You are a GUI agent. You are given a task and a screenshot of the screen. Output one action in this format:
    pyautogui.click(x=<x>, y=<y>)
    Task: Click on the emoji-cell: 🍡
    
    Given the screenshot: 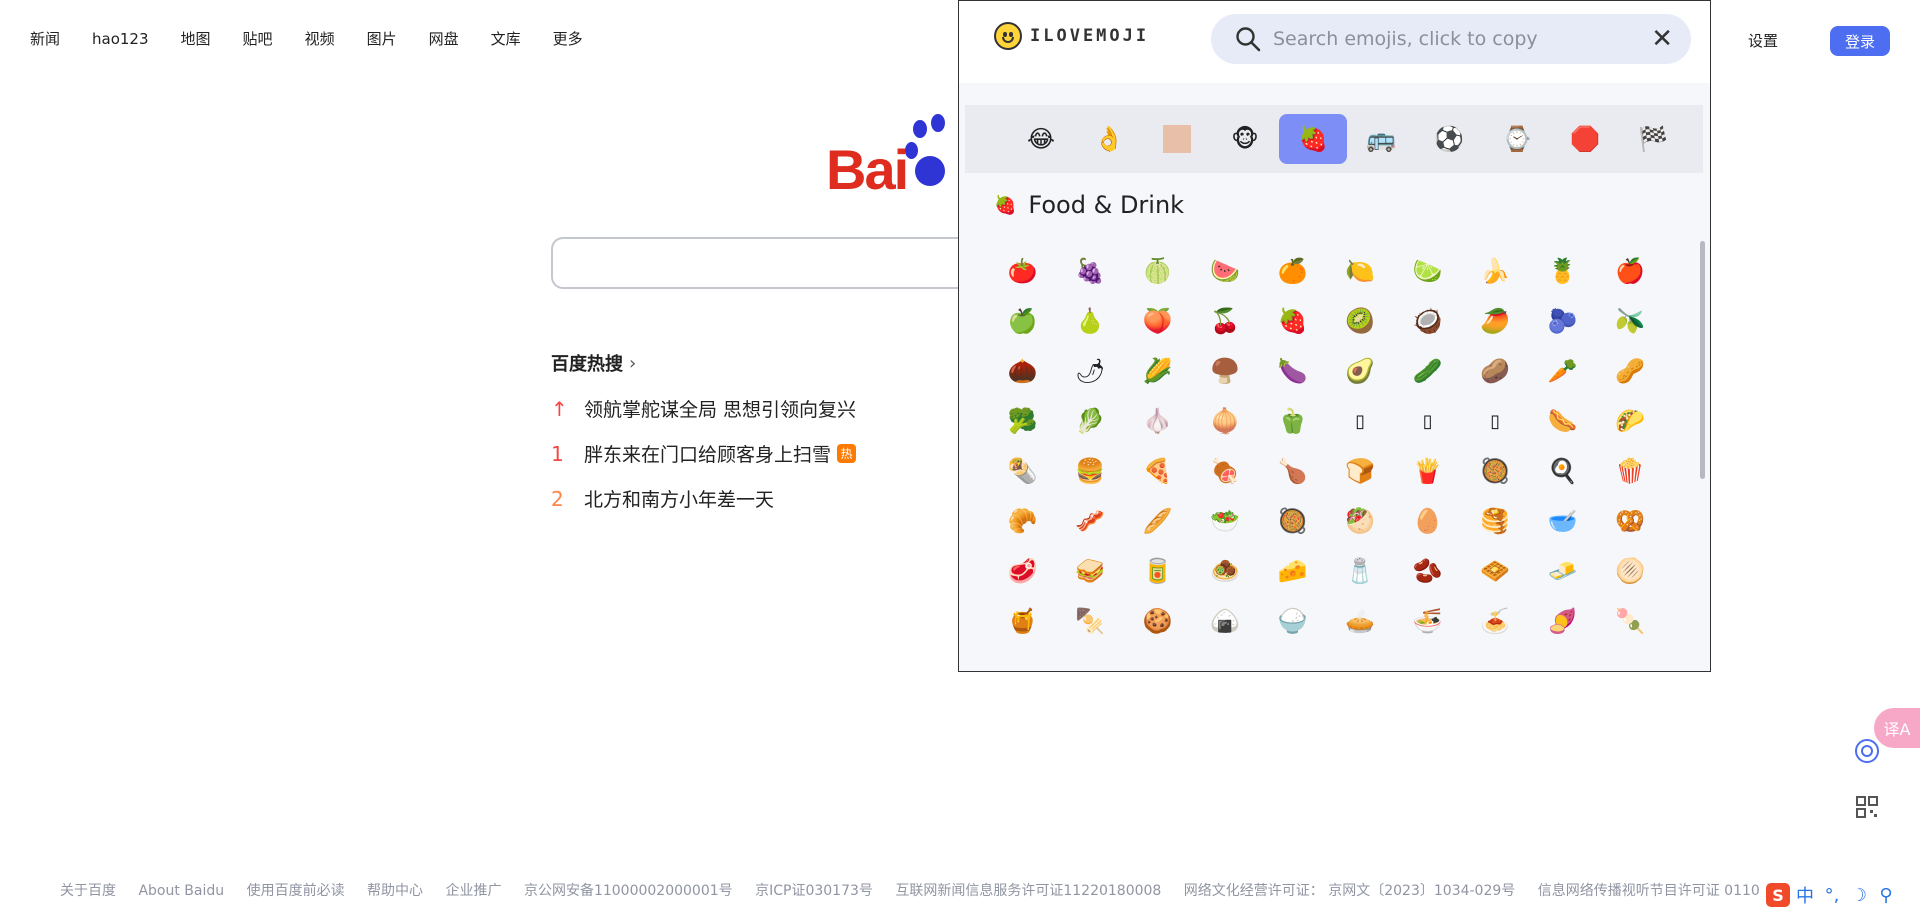 What is the action you would take?
    pyautogui.click(x=1631, y=621)
    